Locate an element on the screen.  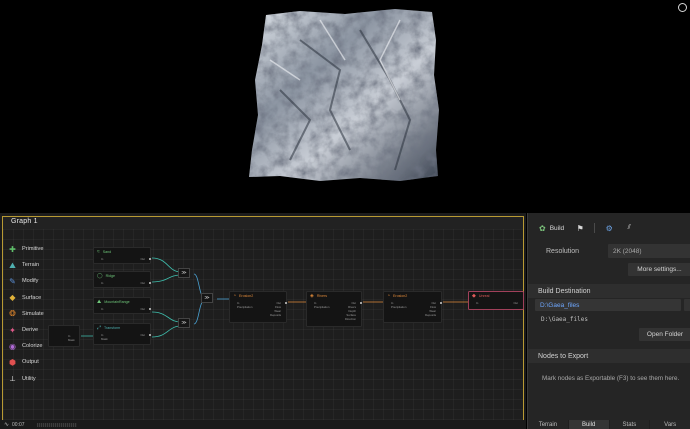
graph-wires is located at coordinates (275, 297).